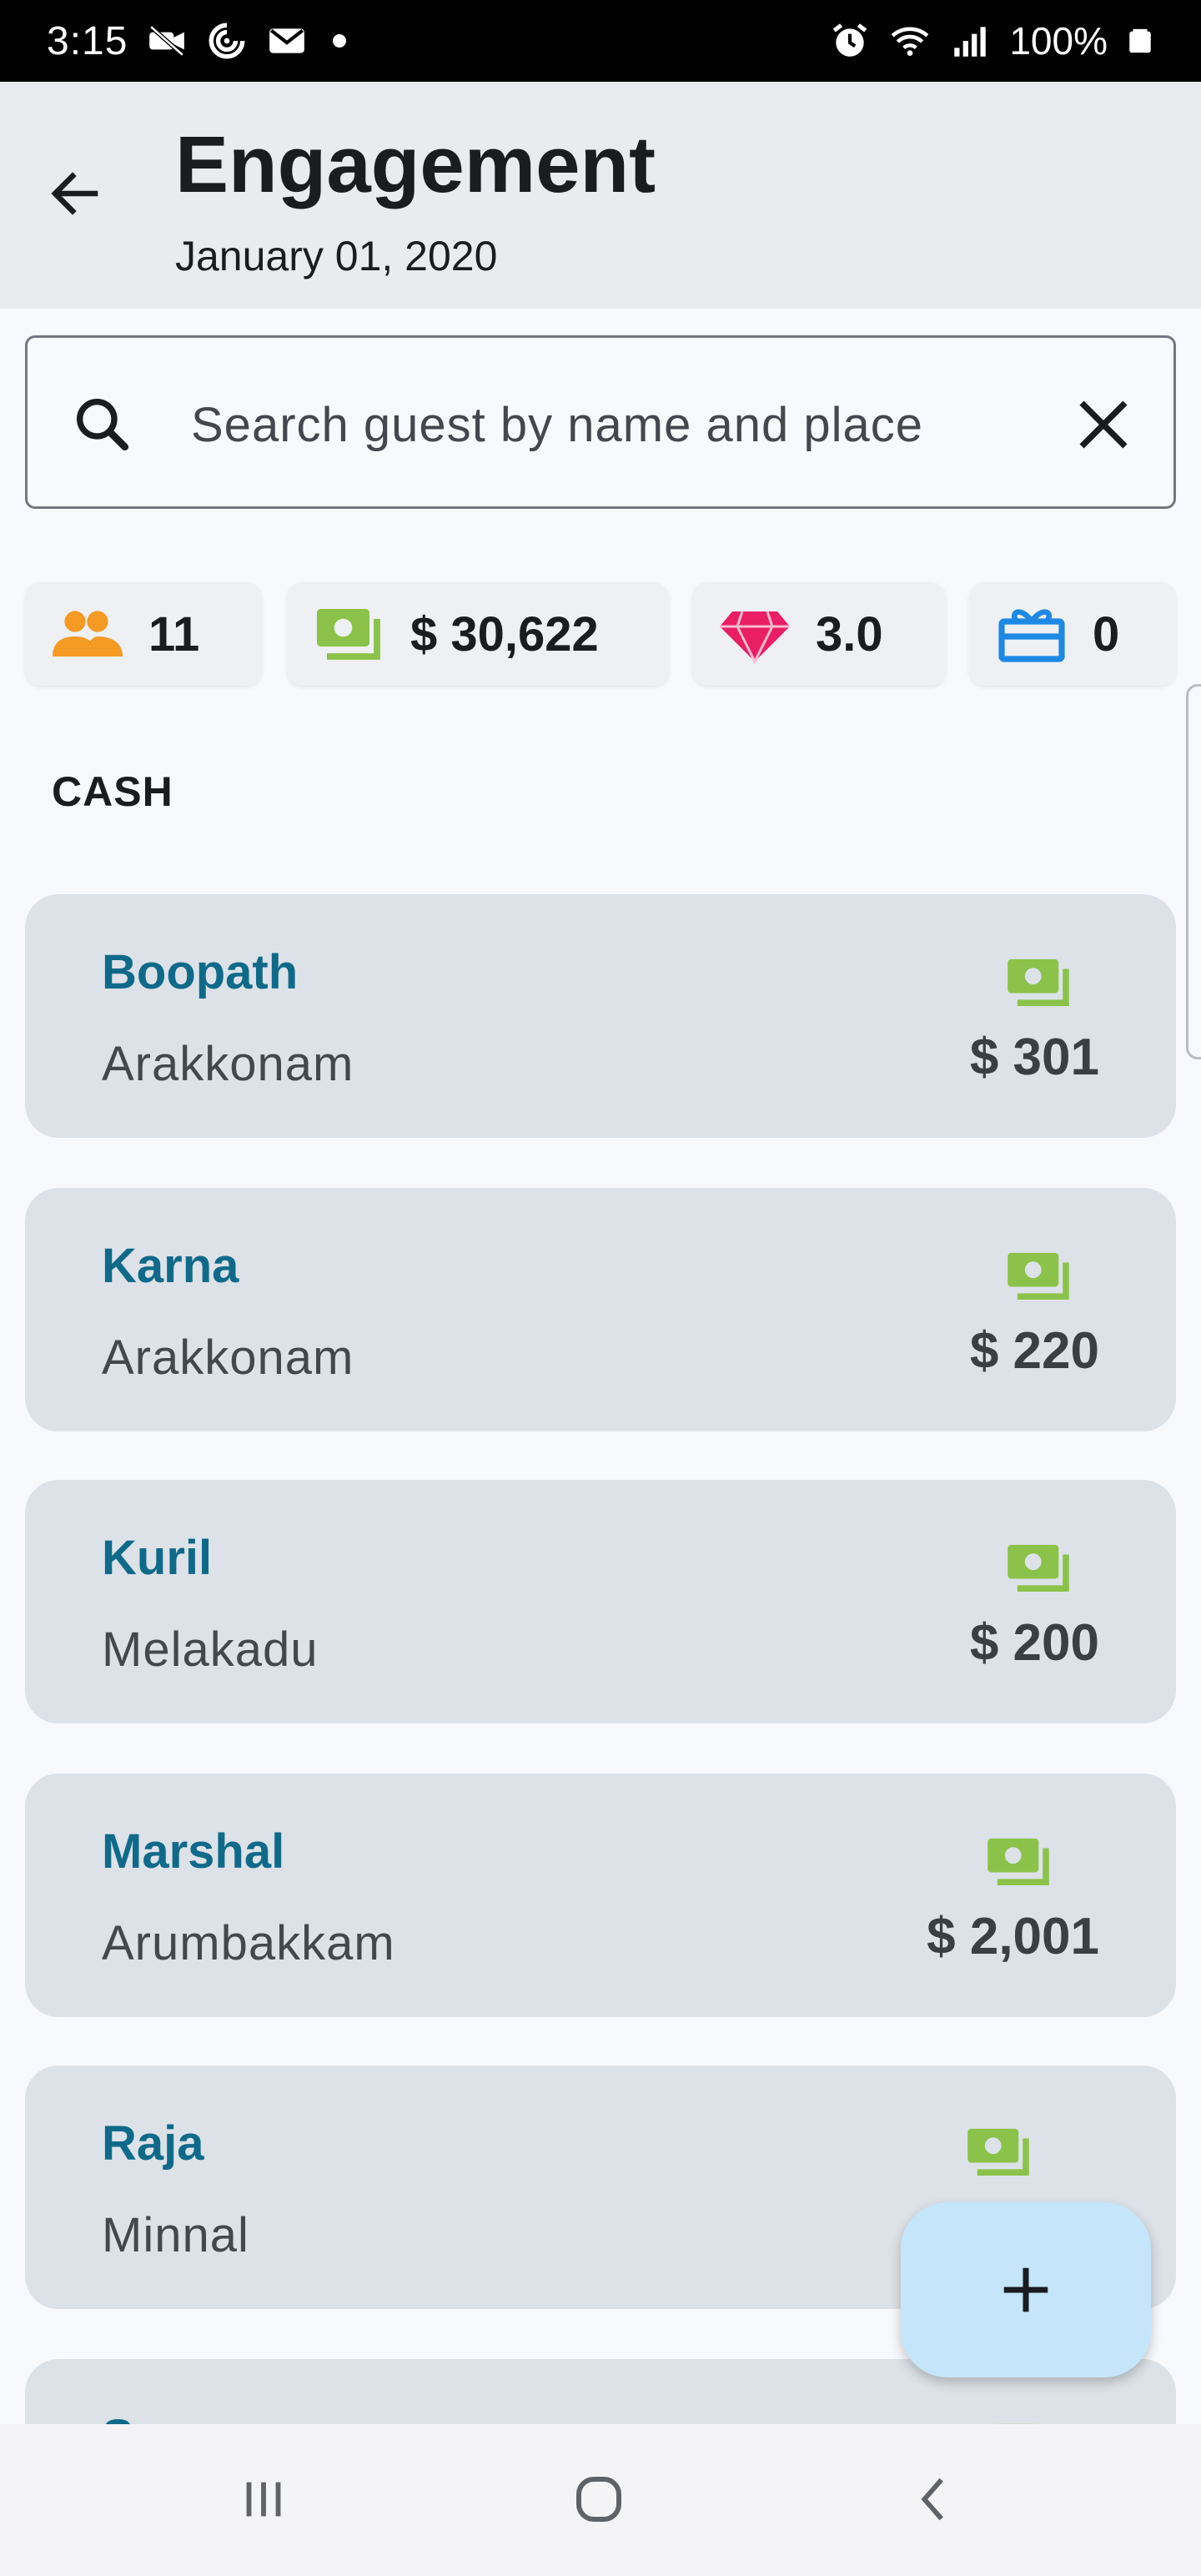 This screenshot has width=1201, height=2576. Describe the element at coordinates (153, 2143) in the screenshot. I see `guest-name: Raja` at that location.